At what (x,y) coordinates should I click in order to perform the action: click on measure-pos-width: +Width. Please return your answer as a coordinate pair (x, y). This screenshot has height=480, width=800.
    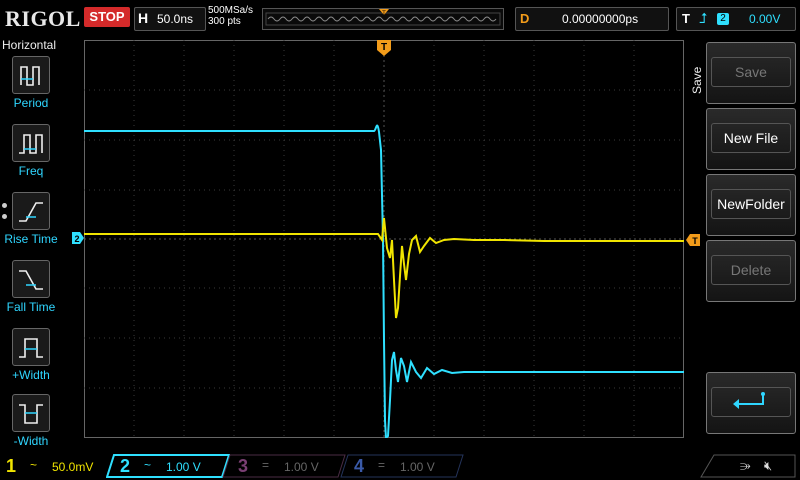
    Looking at the image, I should click on (31, 360).